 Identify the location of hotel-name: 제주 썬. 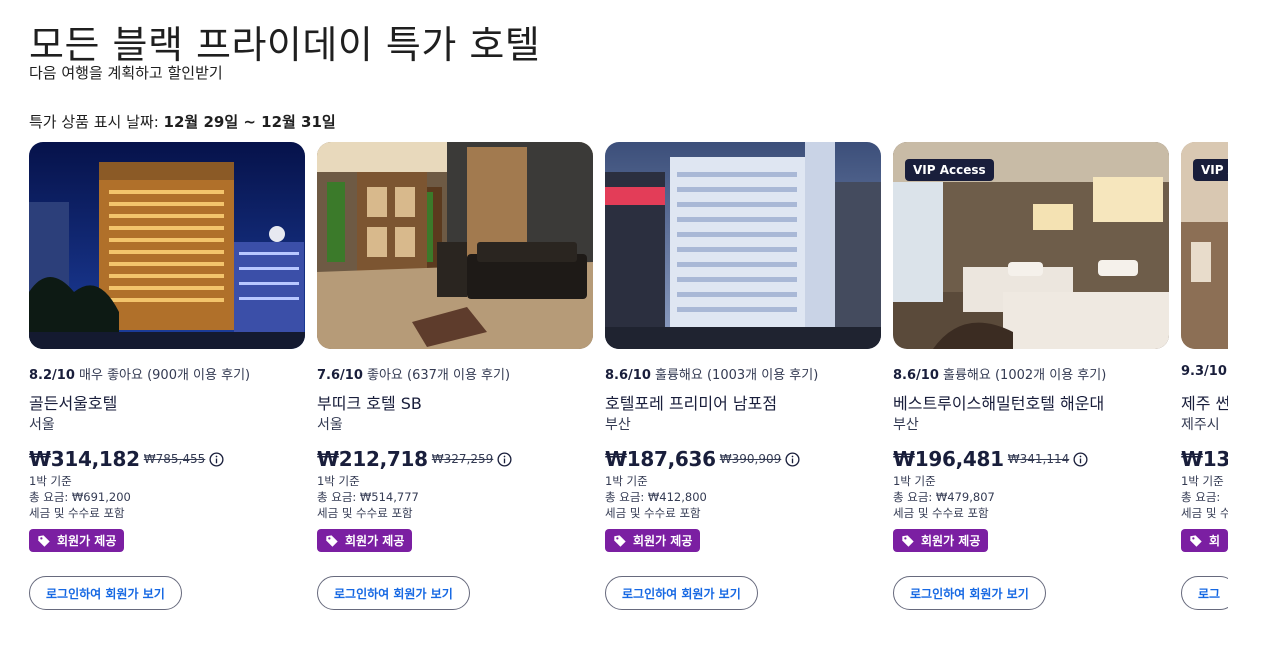
(1204, 402).